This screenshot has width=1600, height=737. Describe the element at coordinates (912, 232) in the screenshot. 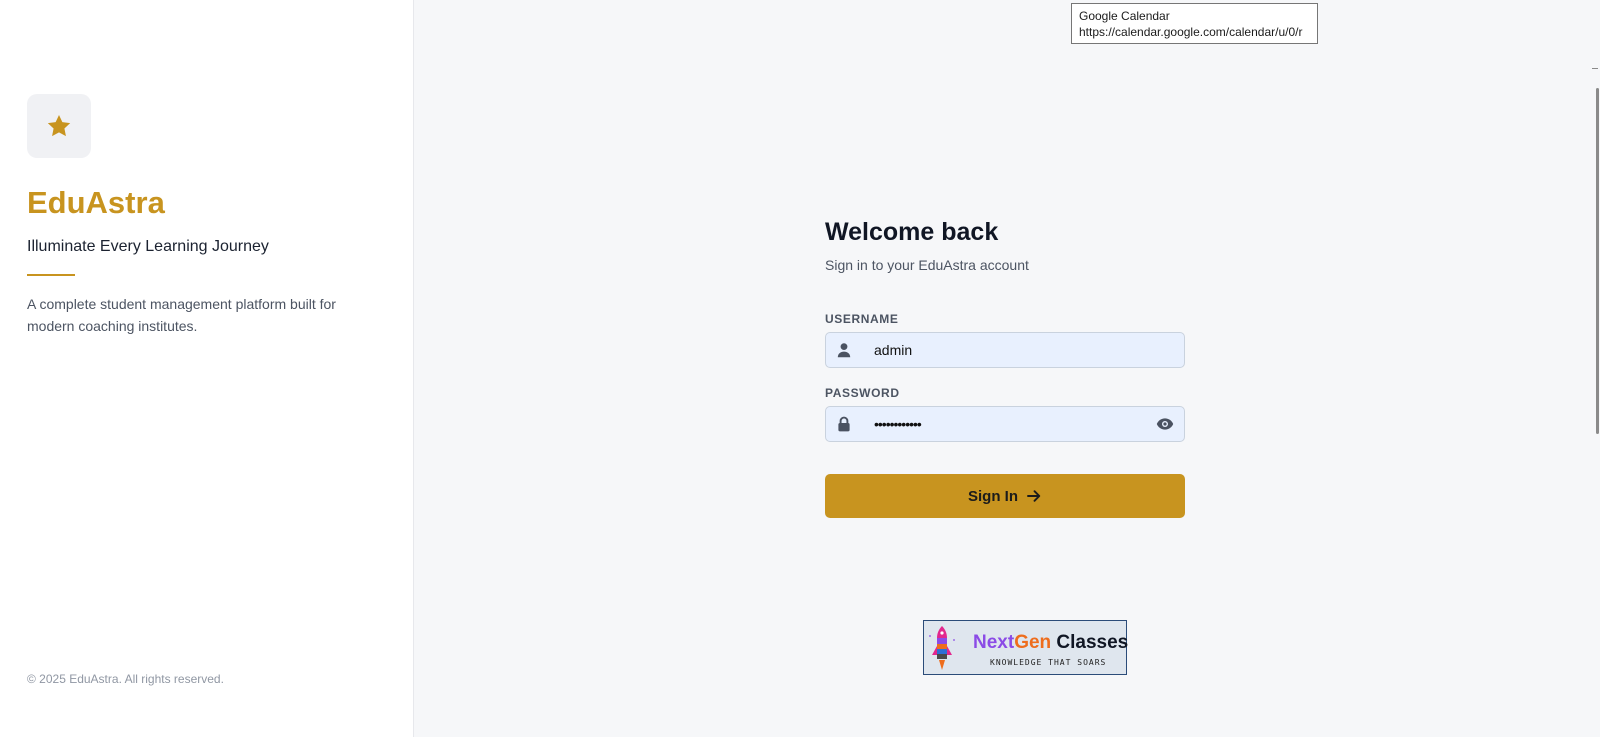

I see `page-title: Welcome back` at that location.